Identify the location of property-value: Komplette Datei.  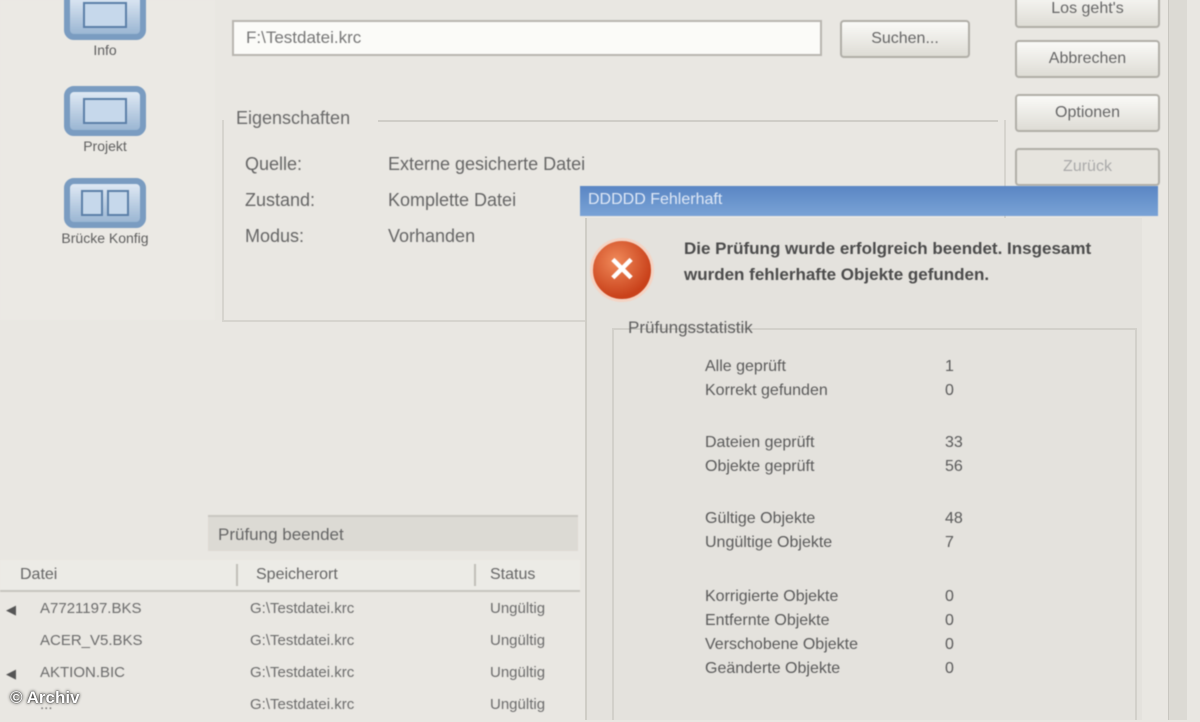
(452, 200).